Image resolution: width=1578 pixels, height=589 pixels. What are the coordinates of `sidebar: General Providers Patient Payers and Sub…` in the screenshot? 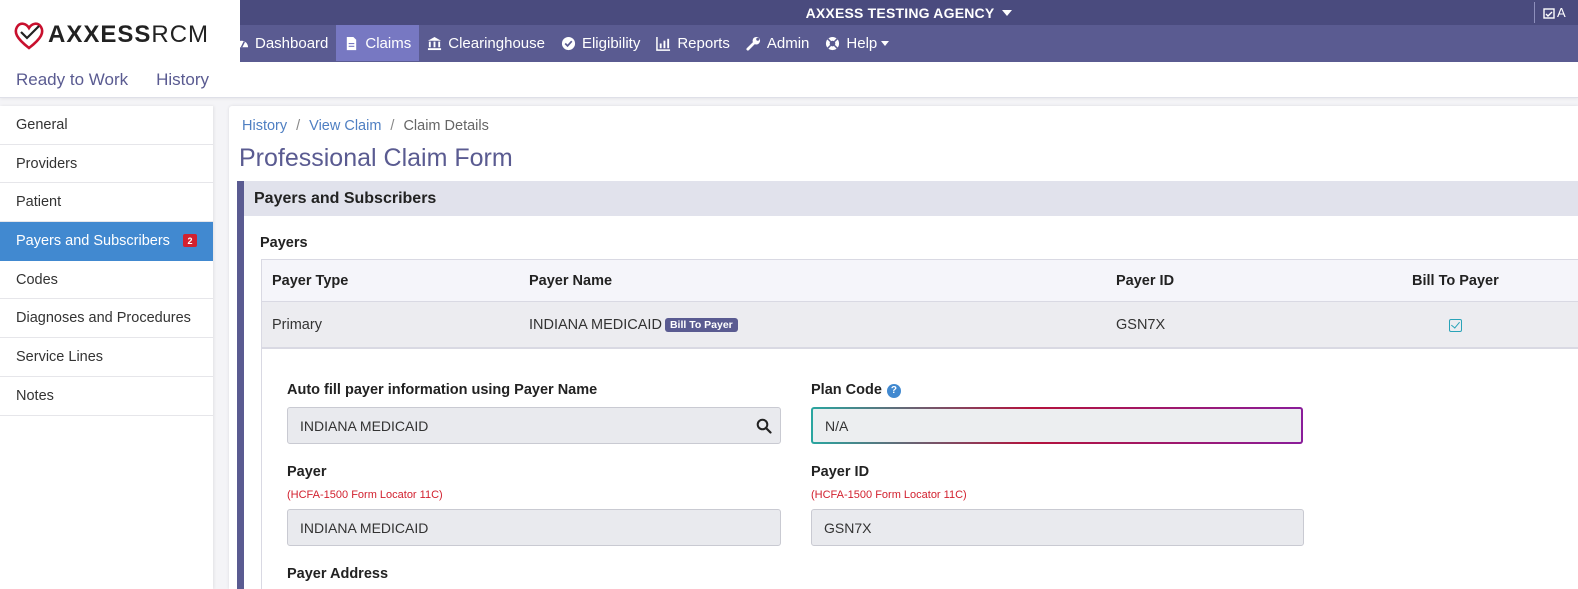 It's located at (106, 347).